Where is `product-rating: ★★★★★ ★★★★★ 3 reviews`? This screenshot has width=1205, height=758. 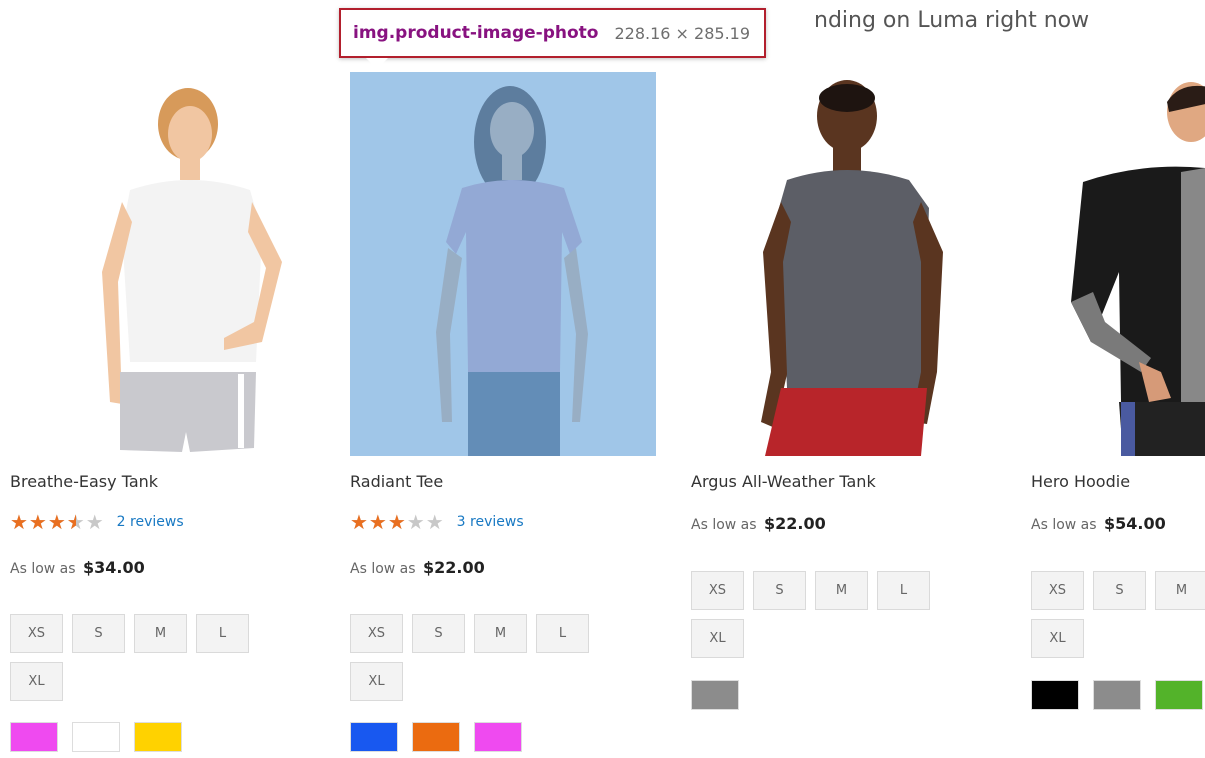
product-rating: ★★★★★ ★★★★★ 3 reviews is located at coordinates (437, 522).